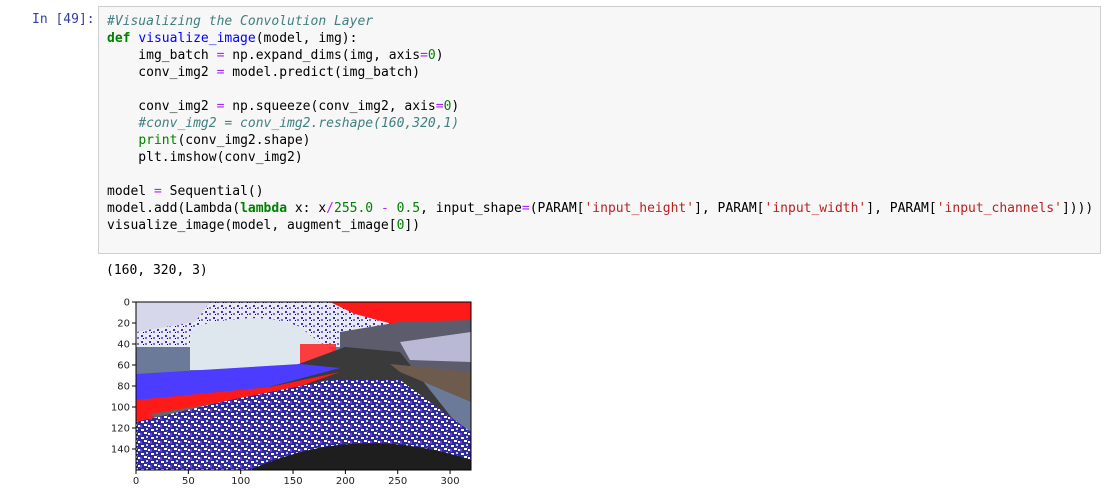 This screenshot has width=1117, height=489. Describe the element at coordinates (119, 38) in the screenshot. I see `code-token: def` at that location.